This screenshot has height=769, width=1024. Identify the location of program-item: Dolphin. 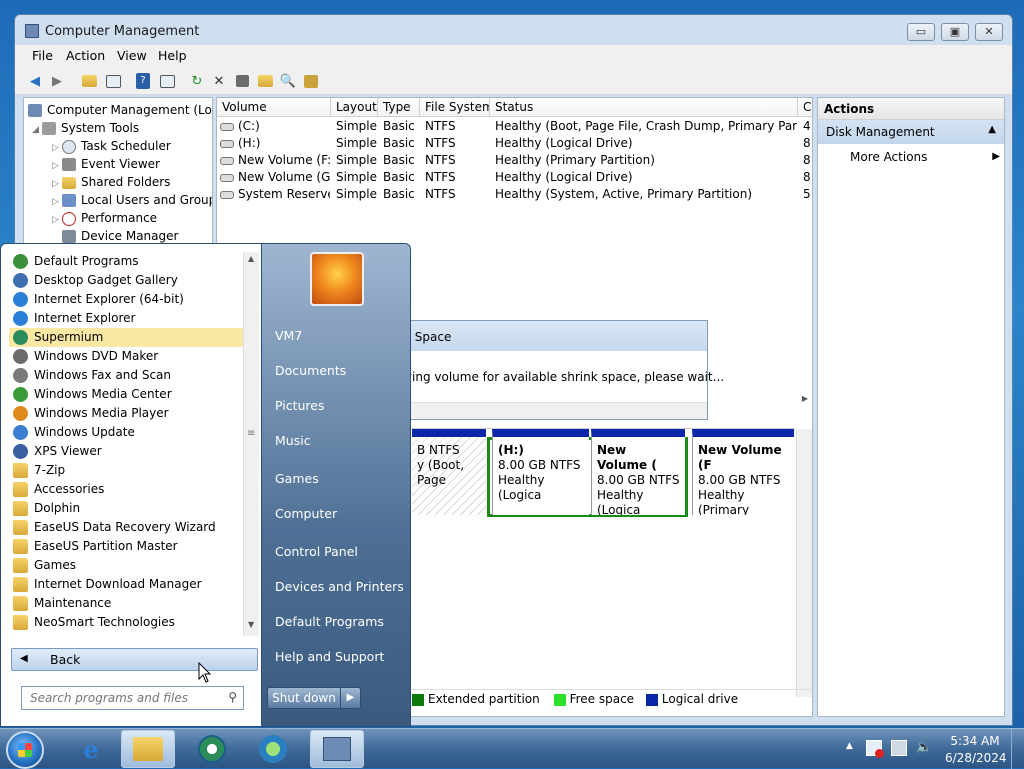
(126, 508).